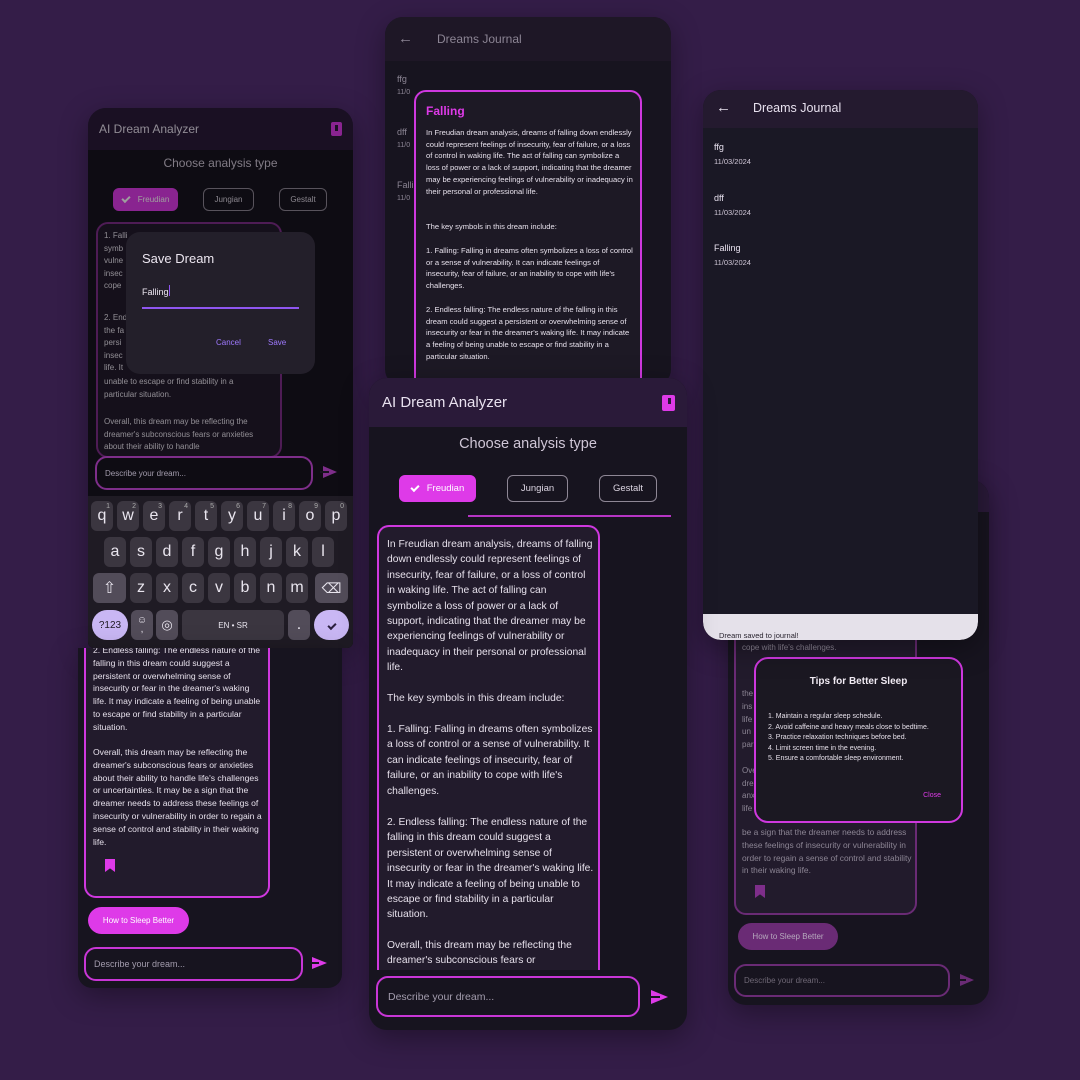 Image resolution: width=1080 pixels, height=1080 pixels. I want to click on key-label: i, so click(284, 515).